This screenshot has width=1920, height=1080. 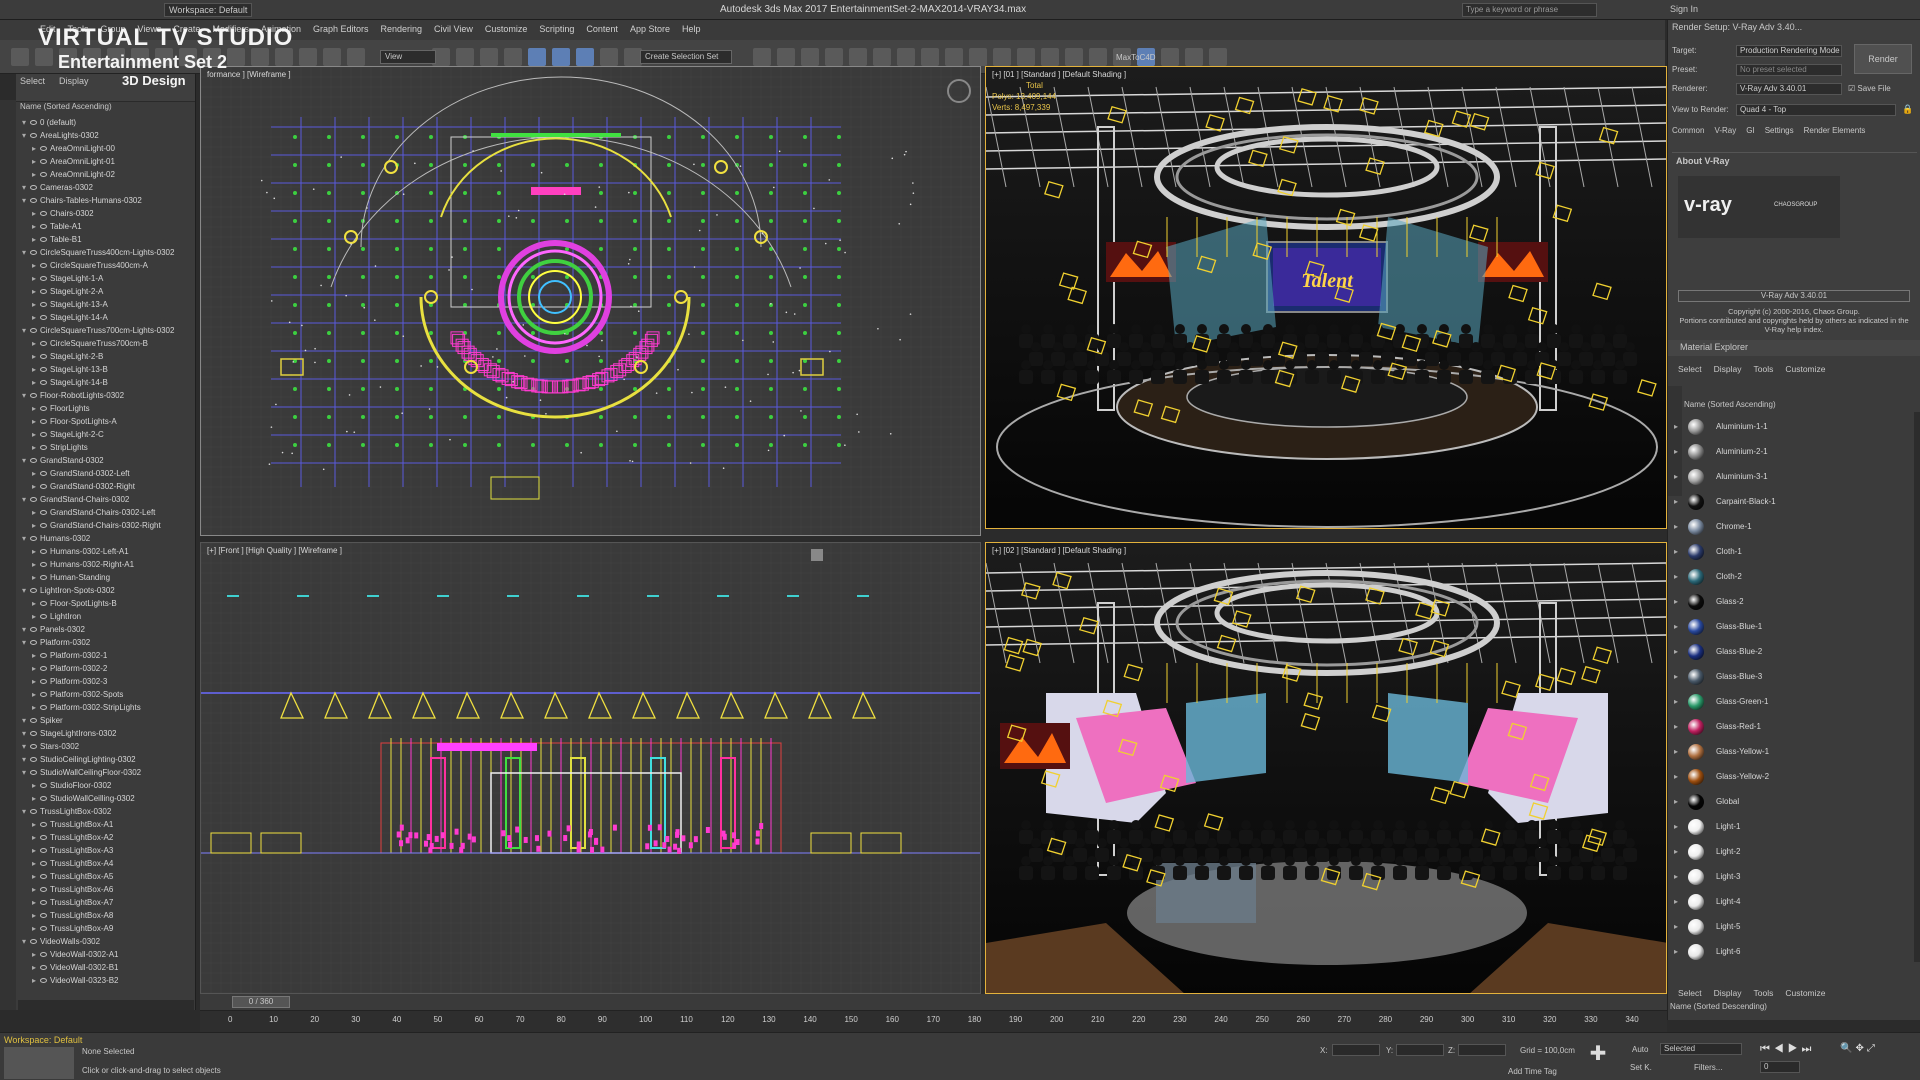 What do you see at coordinates (105, 707) in the screenshot?
I see `scene-layer-row: ▸ Platform-0302-StripLights` at bounding box center [105, 707].